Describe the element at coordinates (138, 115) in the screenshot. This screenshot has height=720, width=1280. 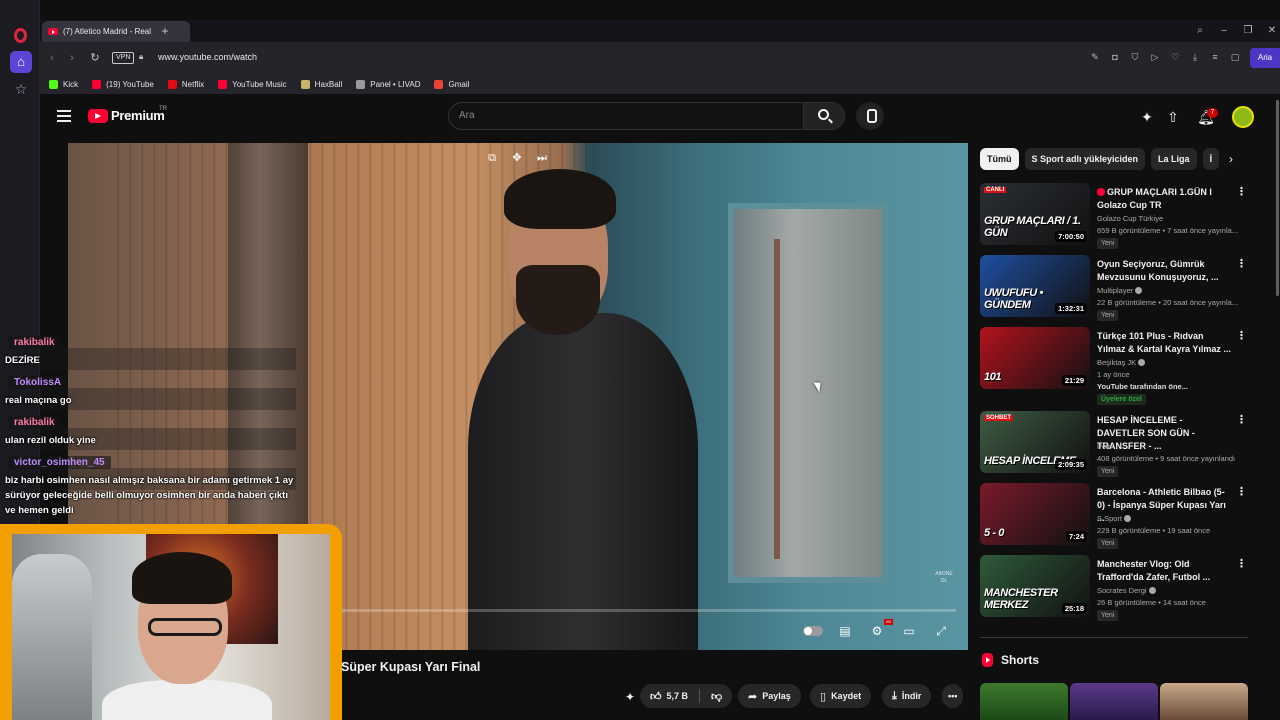
I see `youtube-premium-logo: Premium` at that location.